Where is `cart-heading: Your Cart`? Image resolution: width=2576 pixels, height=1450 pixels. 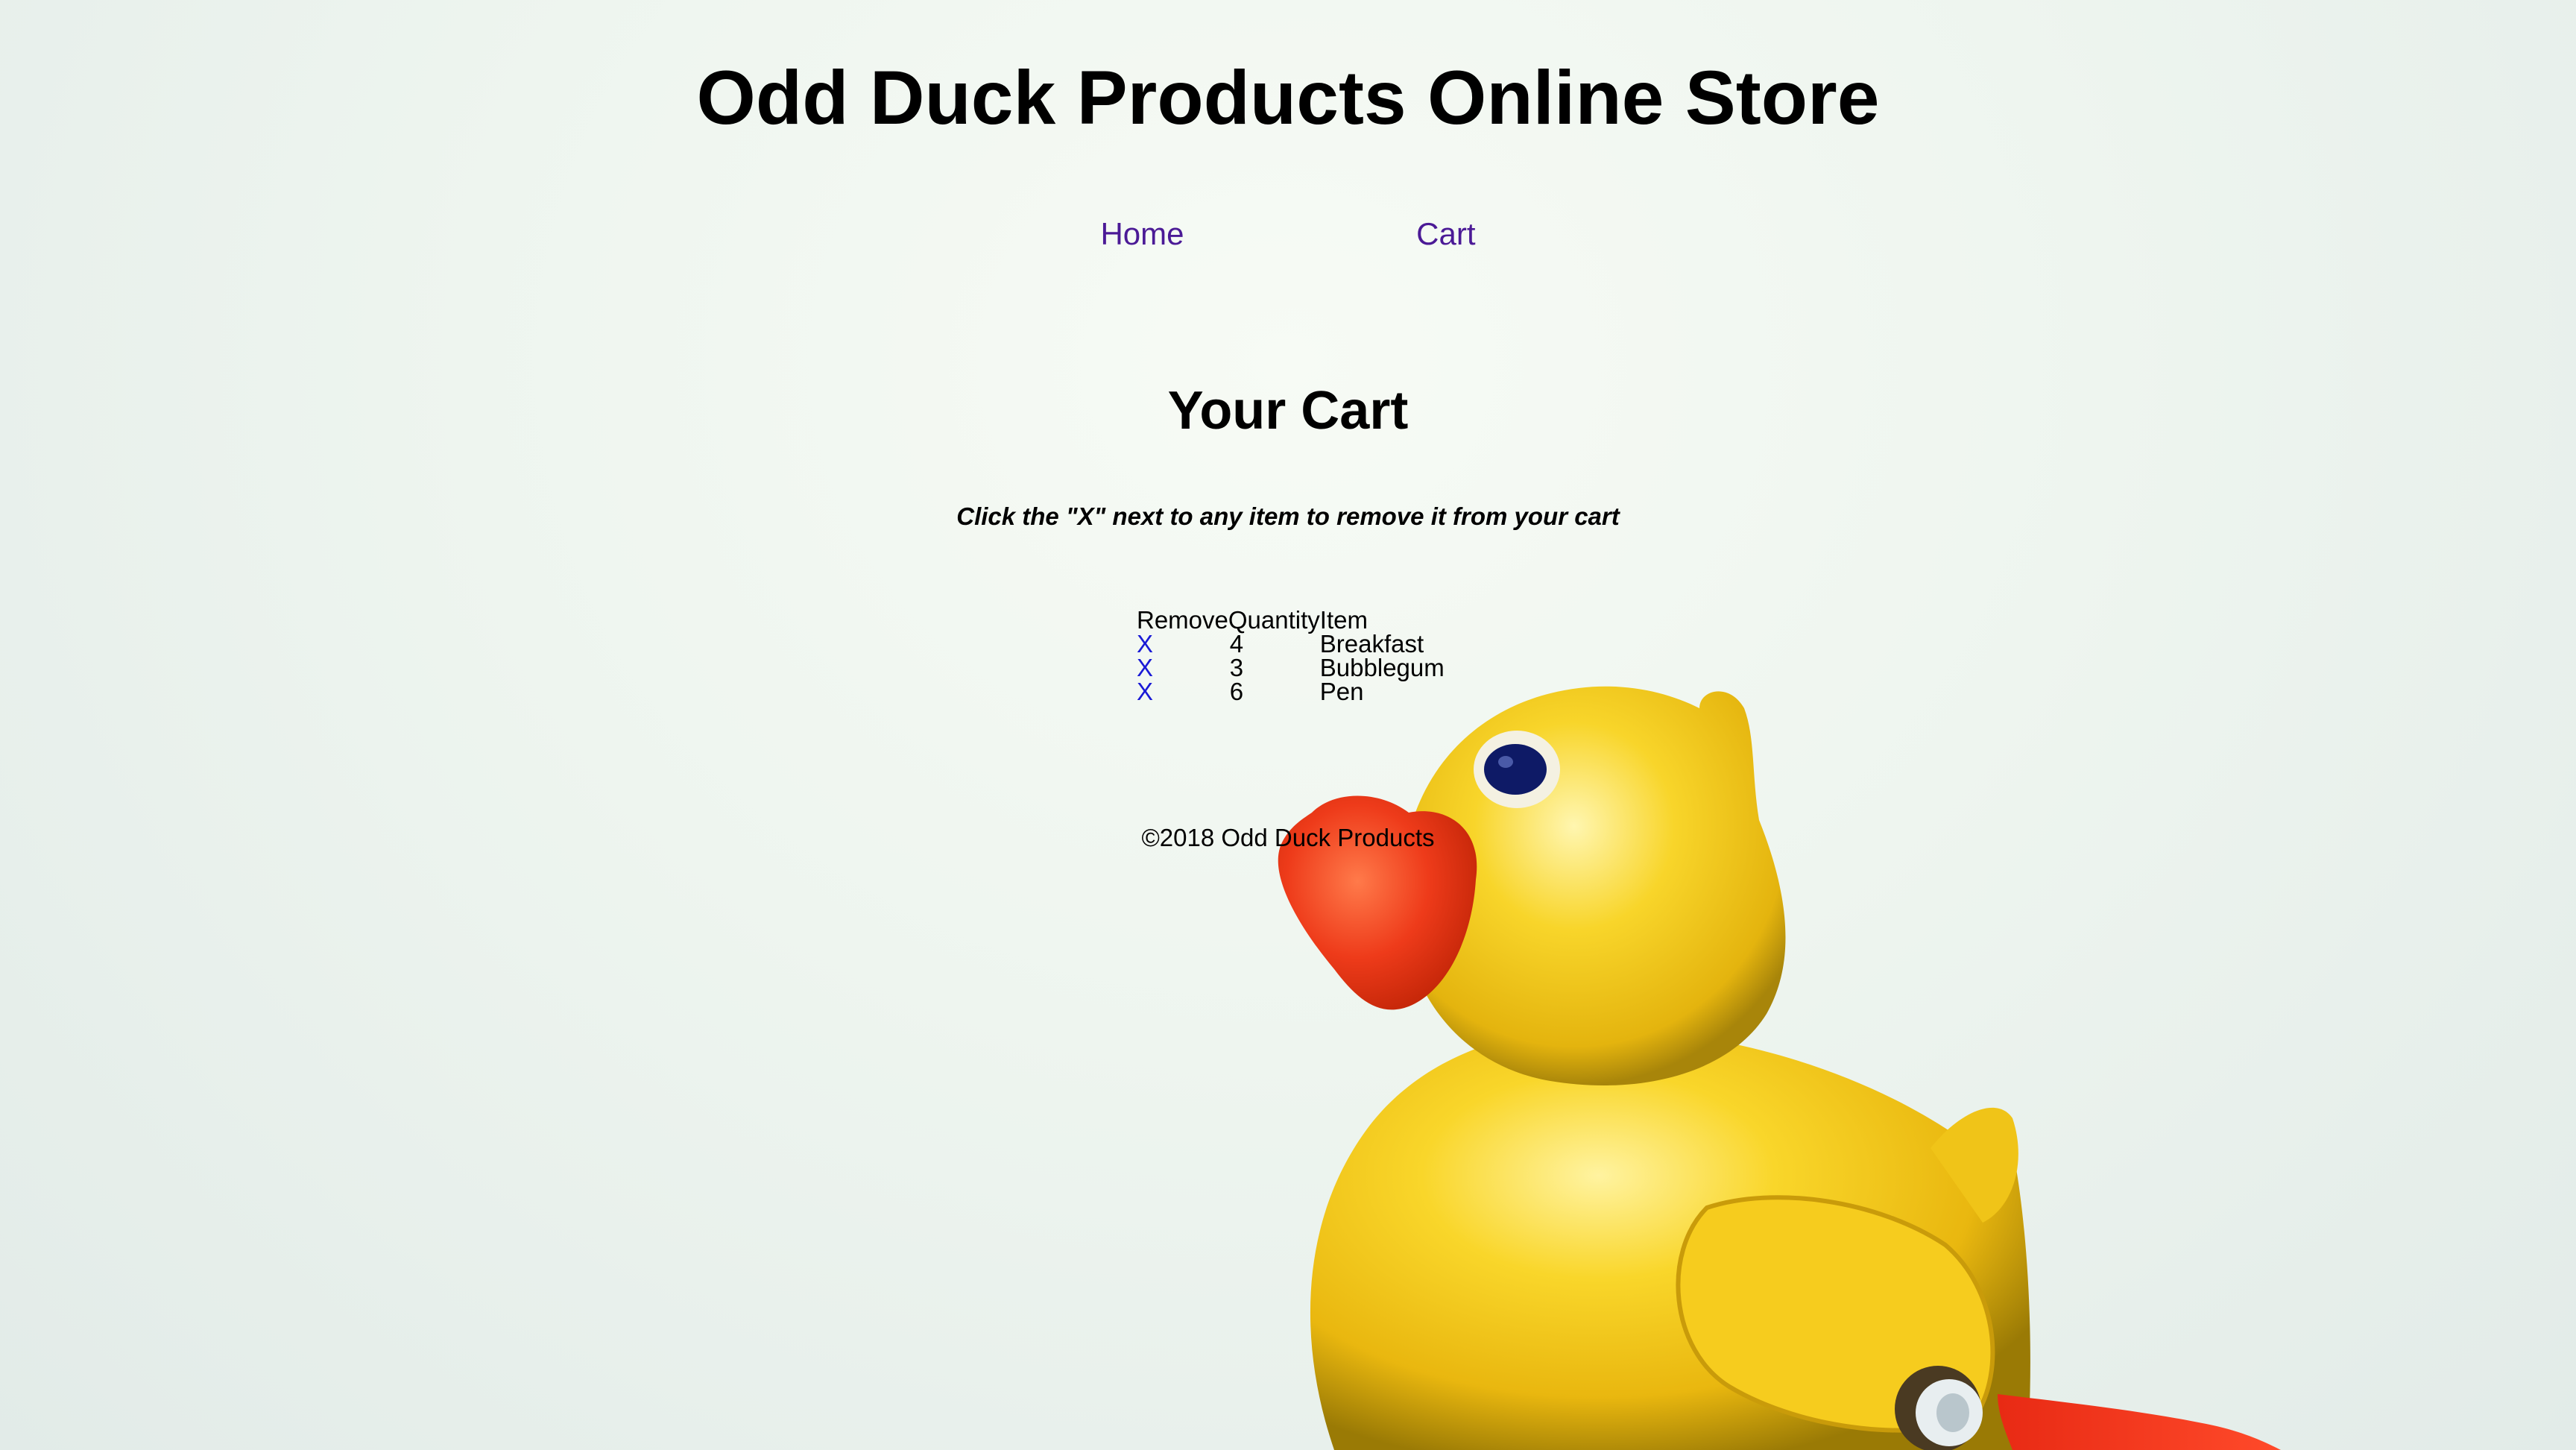
cart-heading: Your Cart is located at coordinates (1288, 411).